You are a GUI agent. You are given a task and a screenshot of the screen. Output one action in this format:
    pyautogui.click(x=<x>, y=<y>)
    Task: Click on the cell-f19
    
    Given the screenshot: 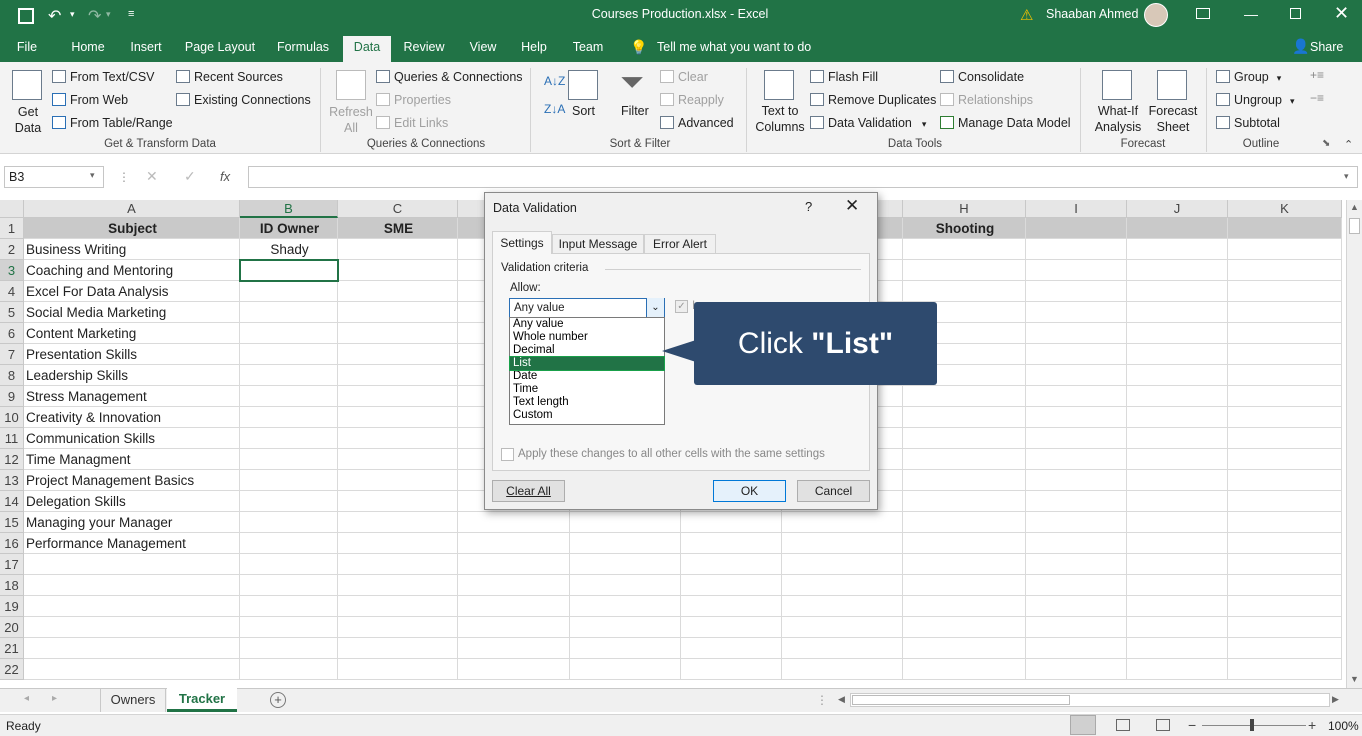 What is the action you would take?
    pyautogui.click(x=731, y=606)
    